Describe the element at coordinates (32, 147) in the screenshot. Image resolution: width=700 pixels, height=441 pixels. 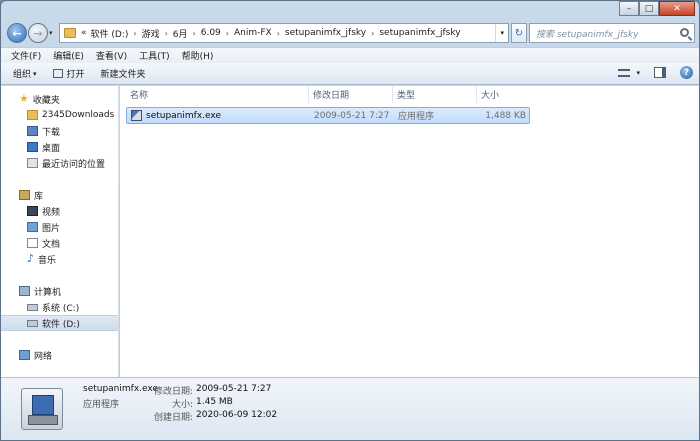
I see `desktop-icon` at that location.